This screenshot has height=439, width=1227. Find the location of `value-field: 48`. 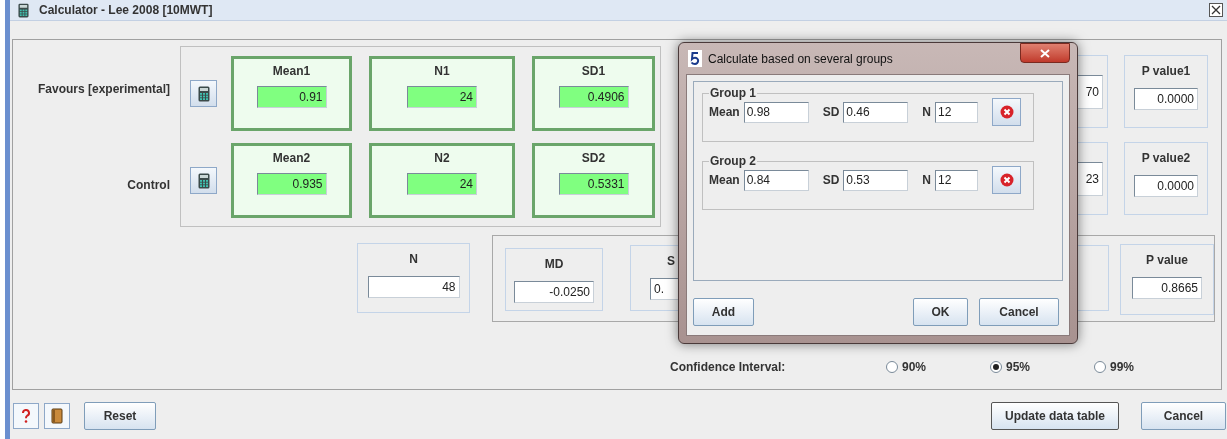

value-field: 48 is located at coordinates (413, 287).